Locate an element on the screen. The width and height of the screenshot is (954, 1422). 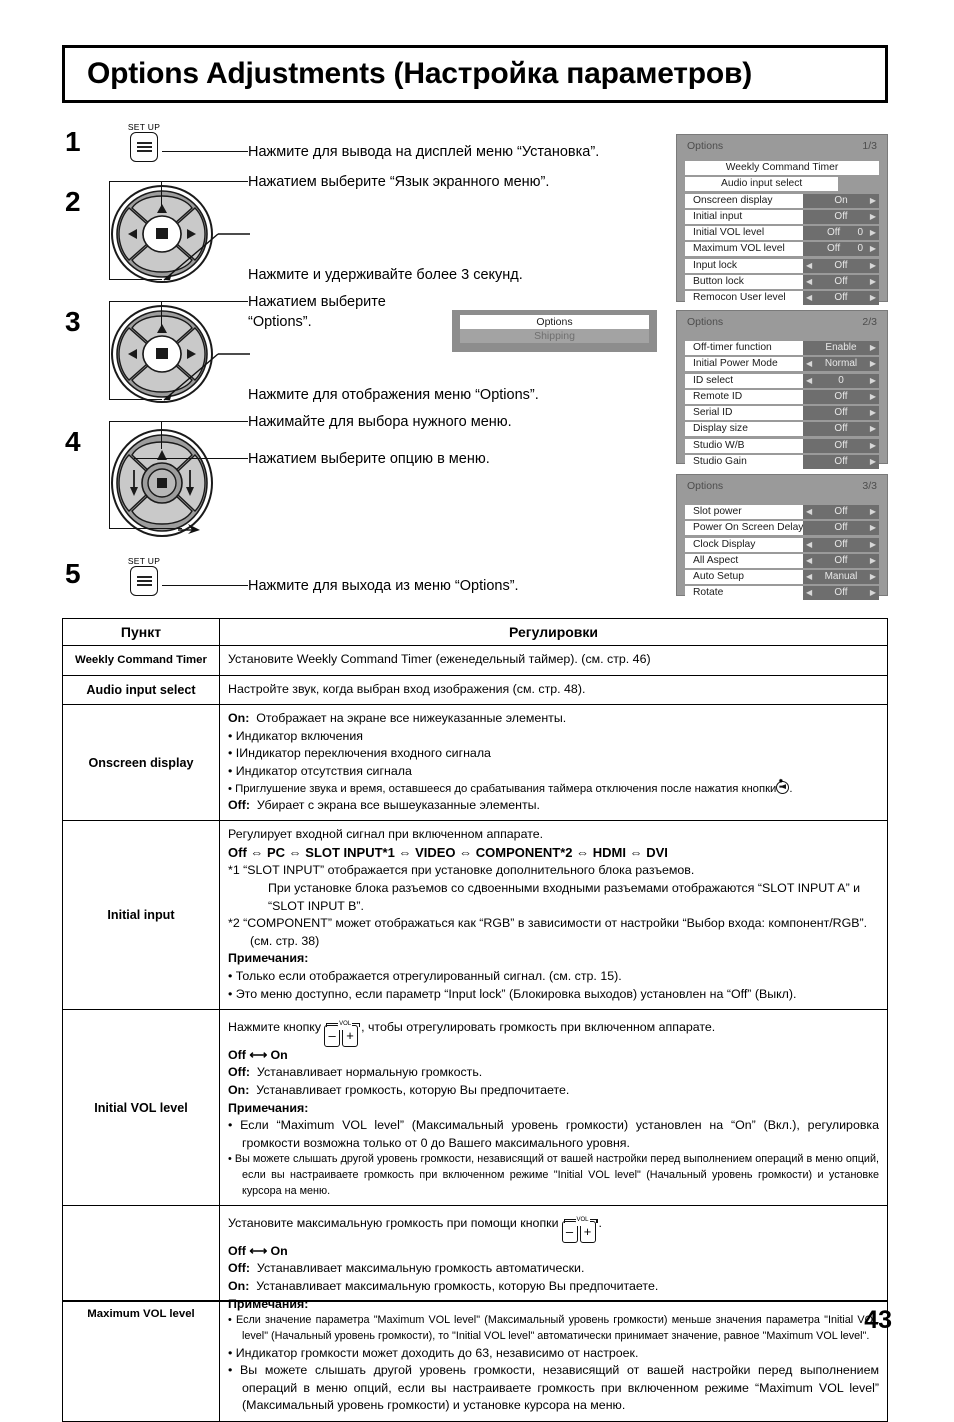
osd-row: Input lock ◀ Off ▶ is located at coordinates (782, 265).